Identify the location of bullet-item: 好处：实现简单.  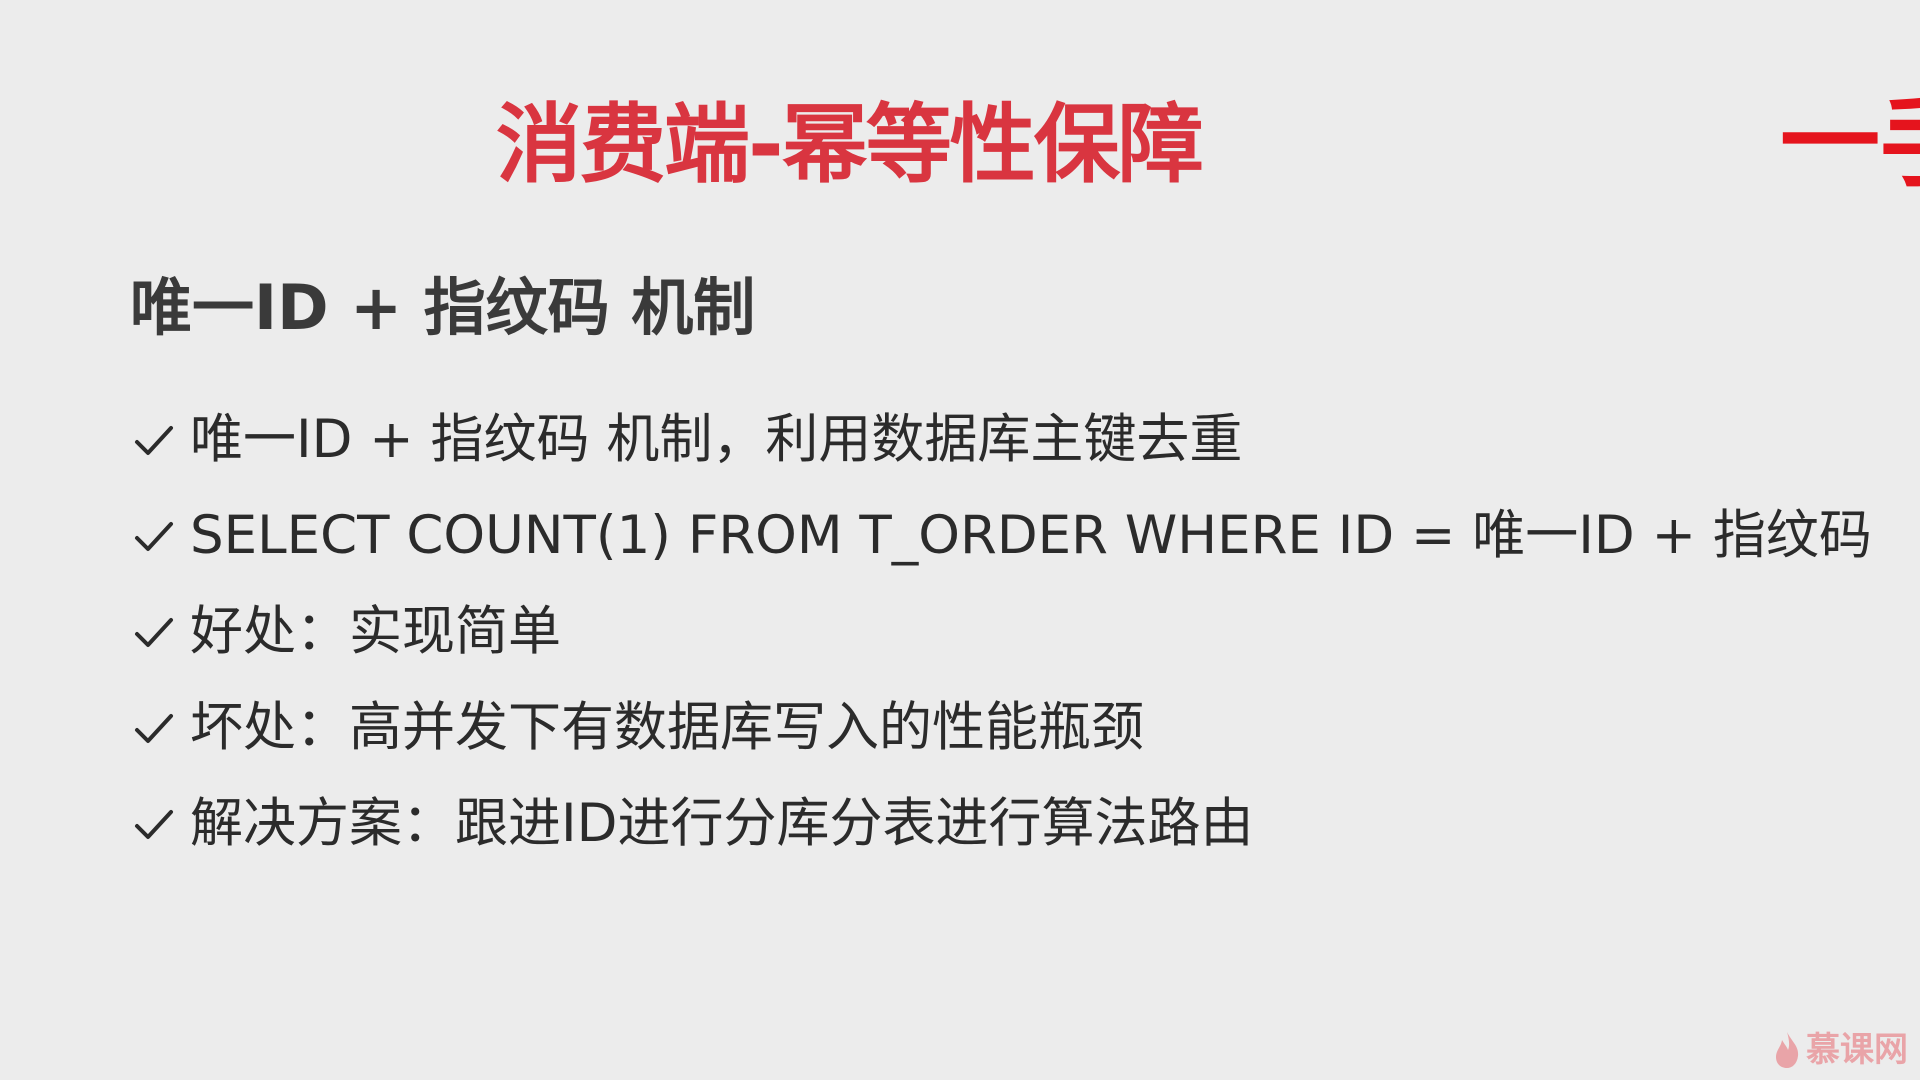
(1001, 632).